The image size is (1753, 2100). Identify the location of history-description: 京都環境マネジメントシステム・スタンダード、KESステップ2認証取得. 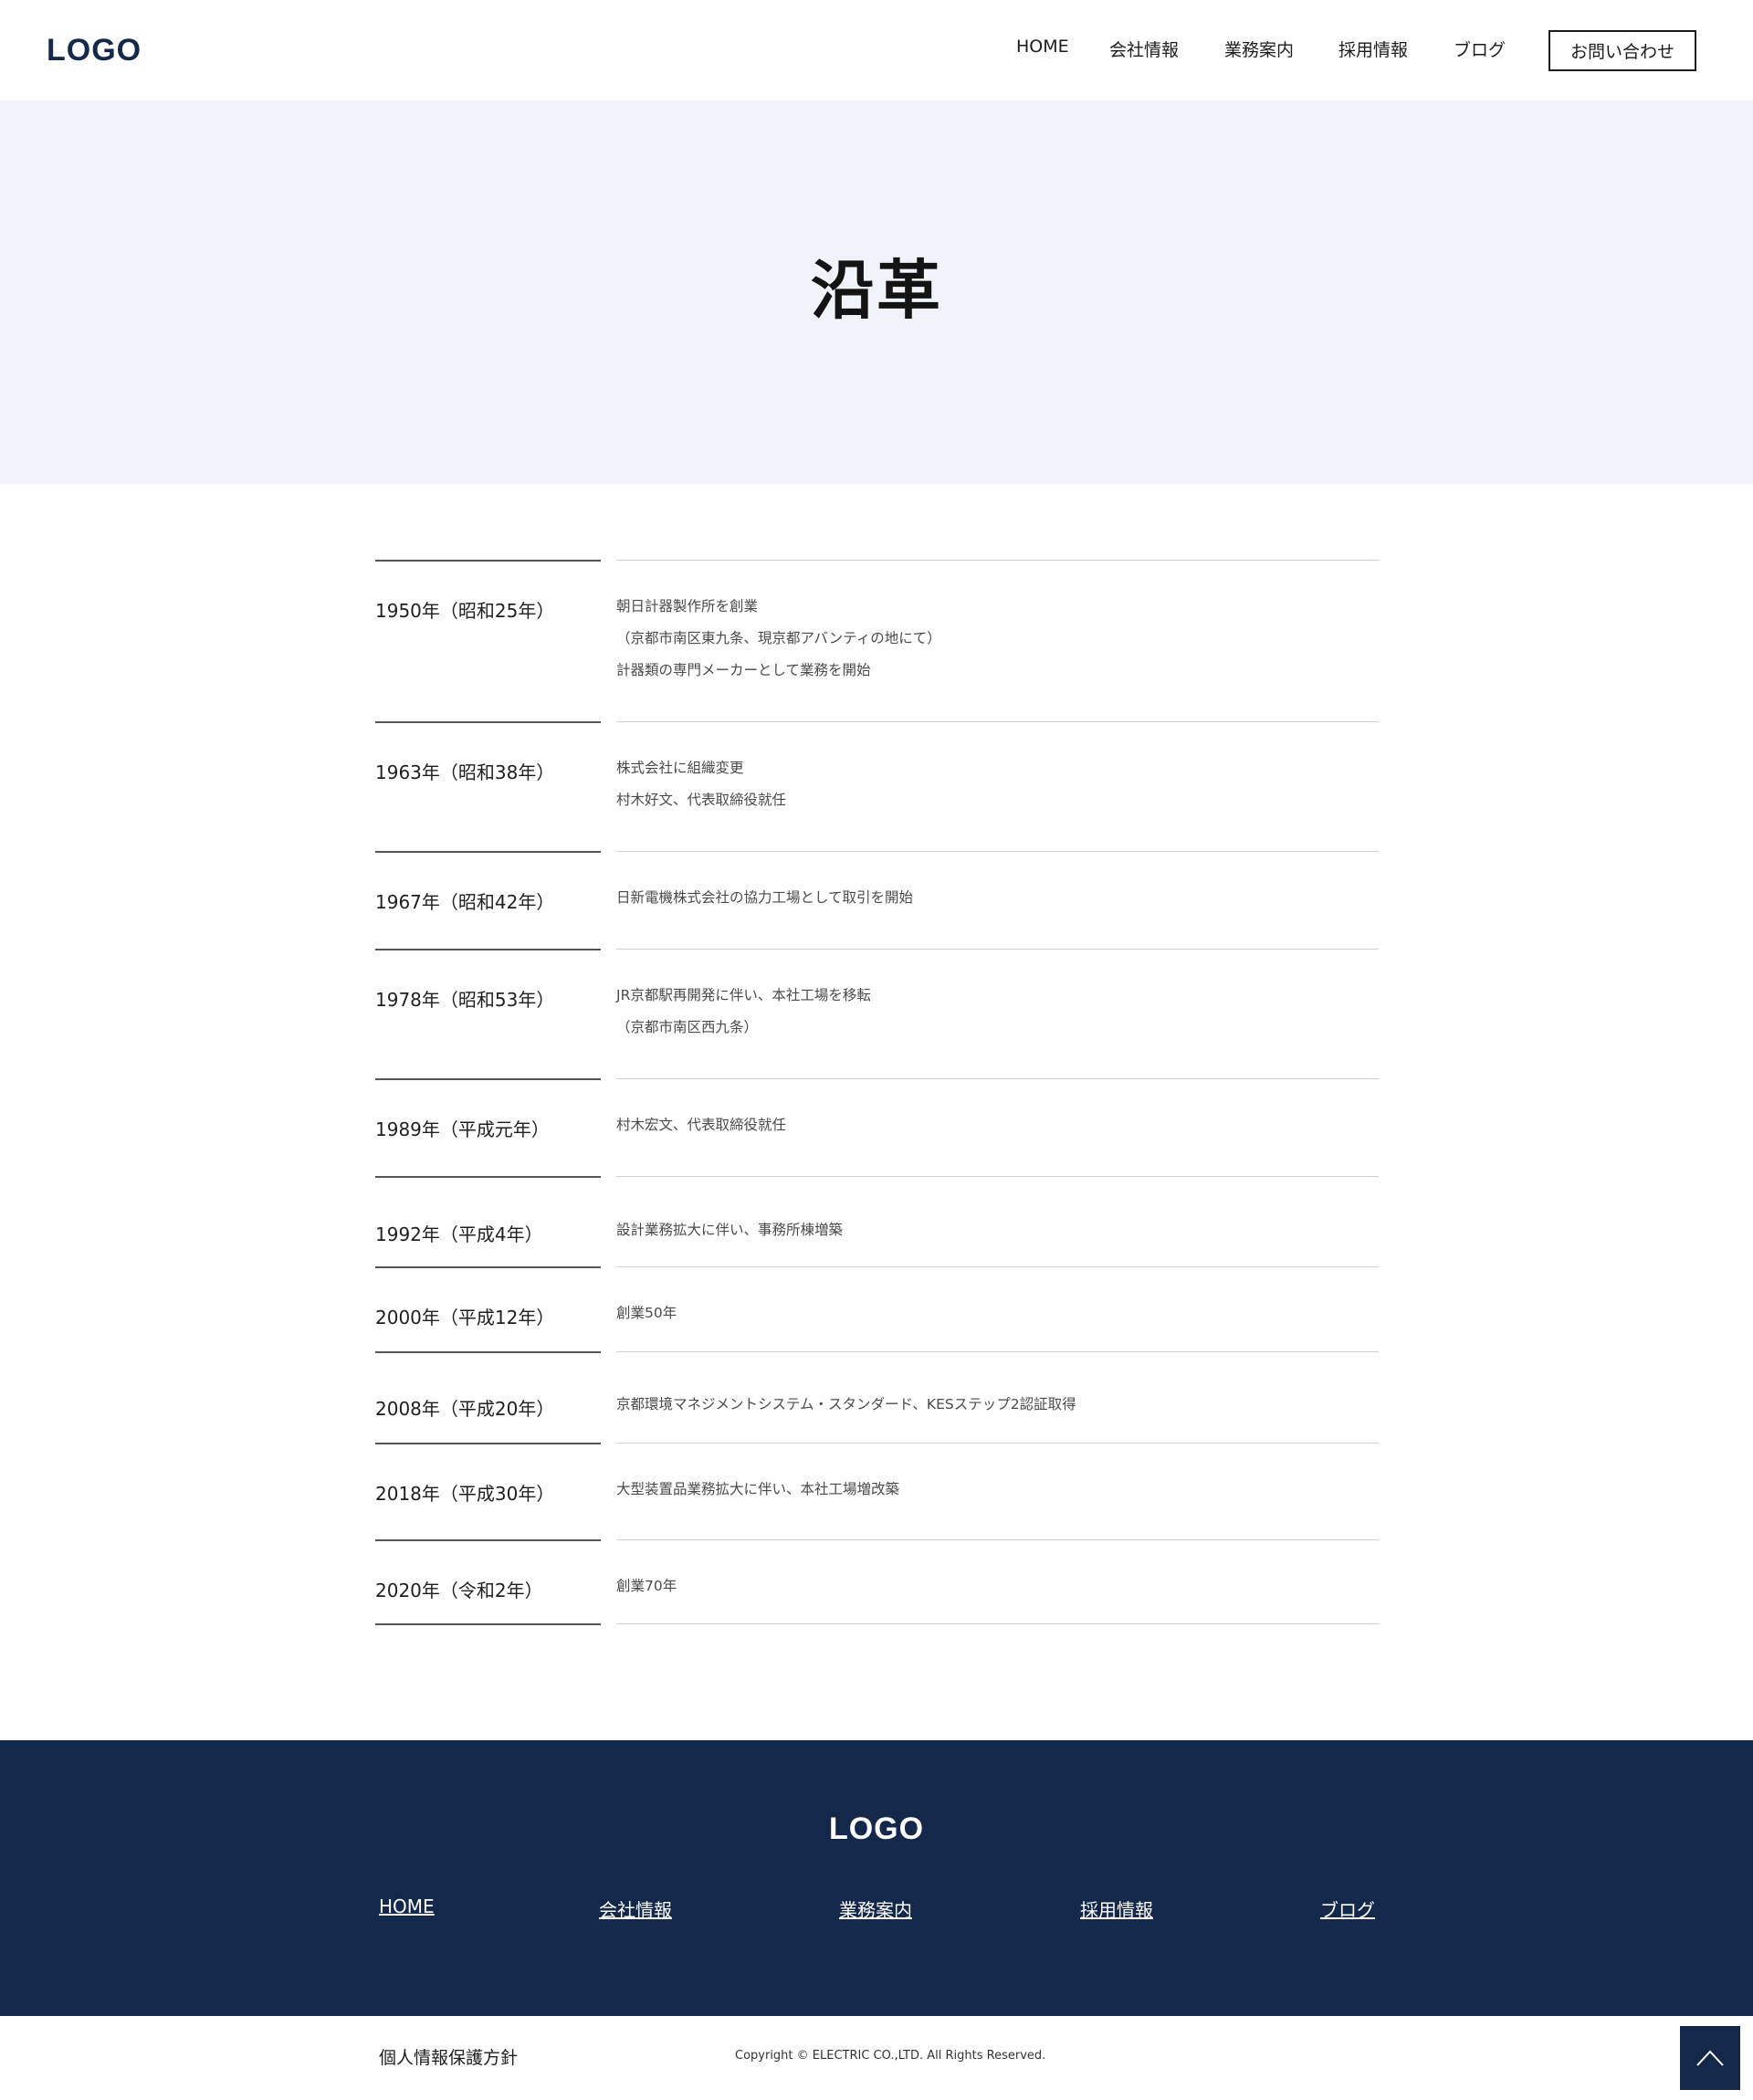
(846, 1405).